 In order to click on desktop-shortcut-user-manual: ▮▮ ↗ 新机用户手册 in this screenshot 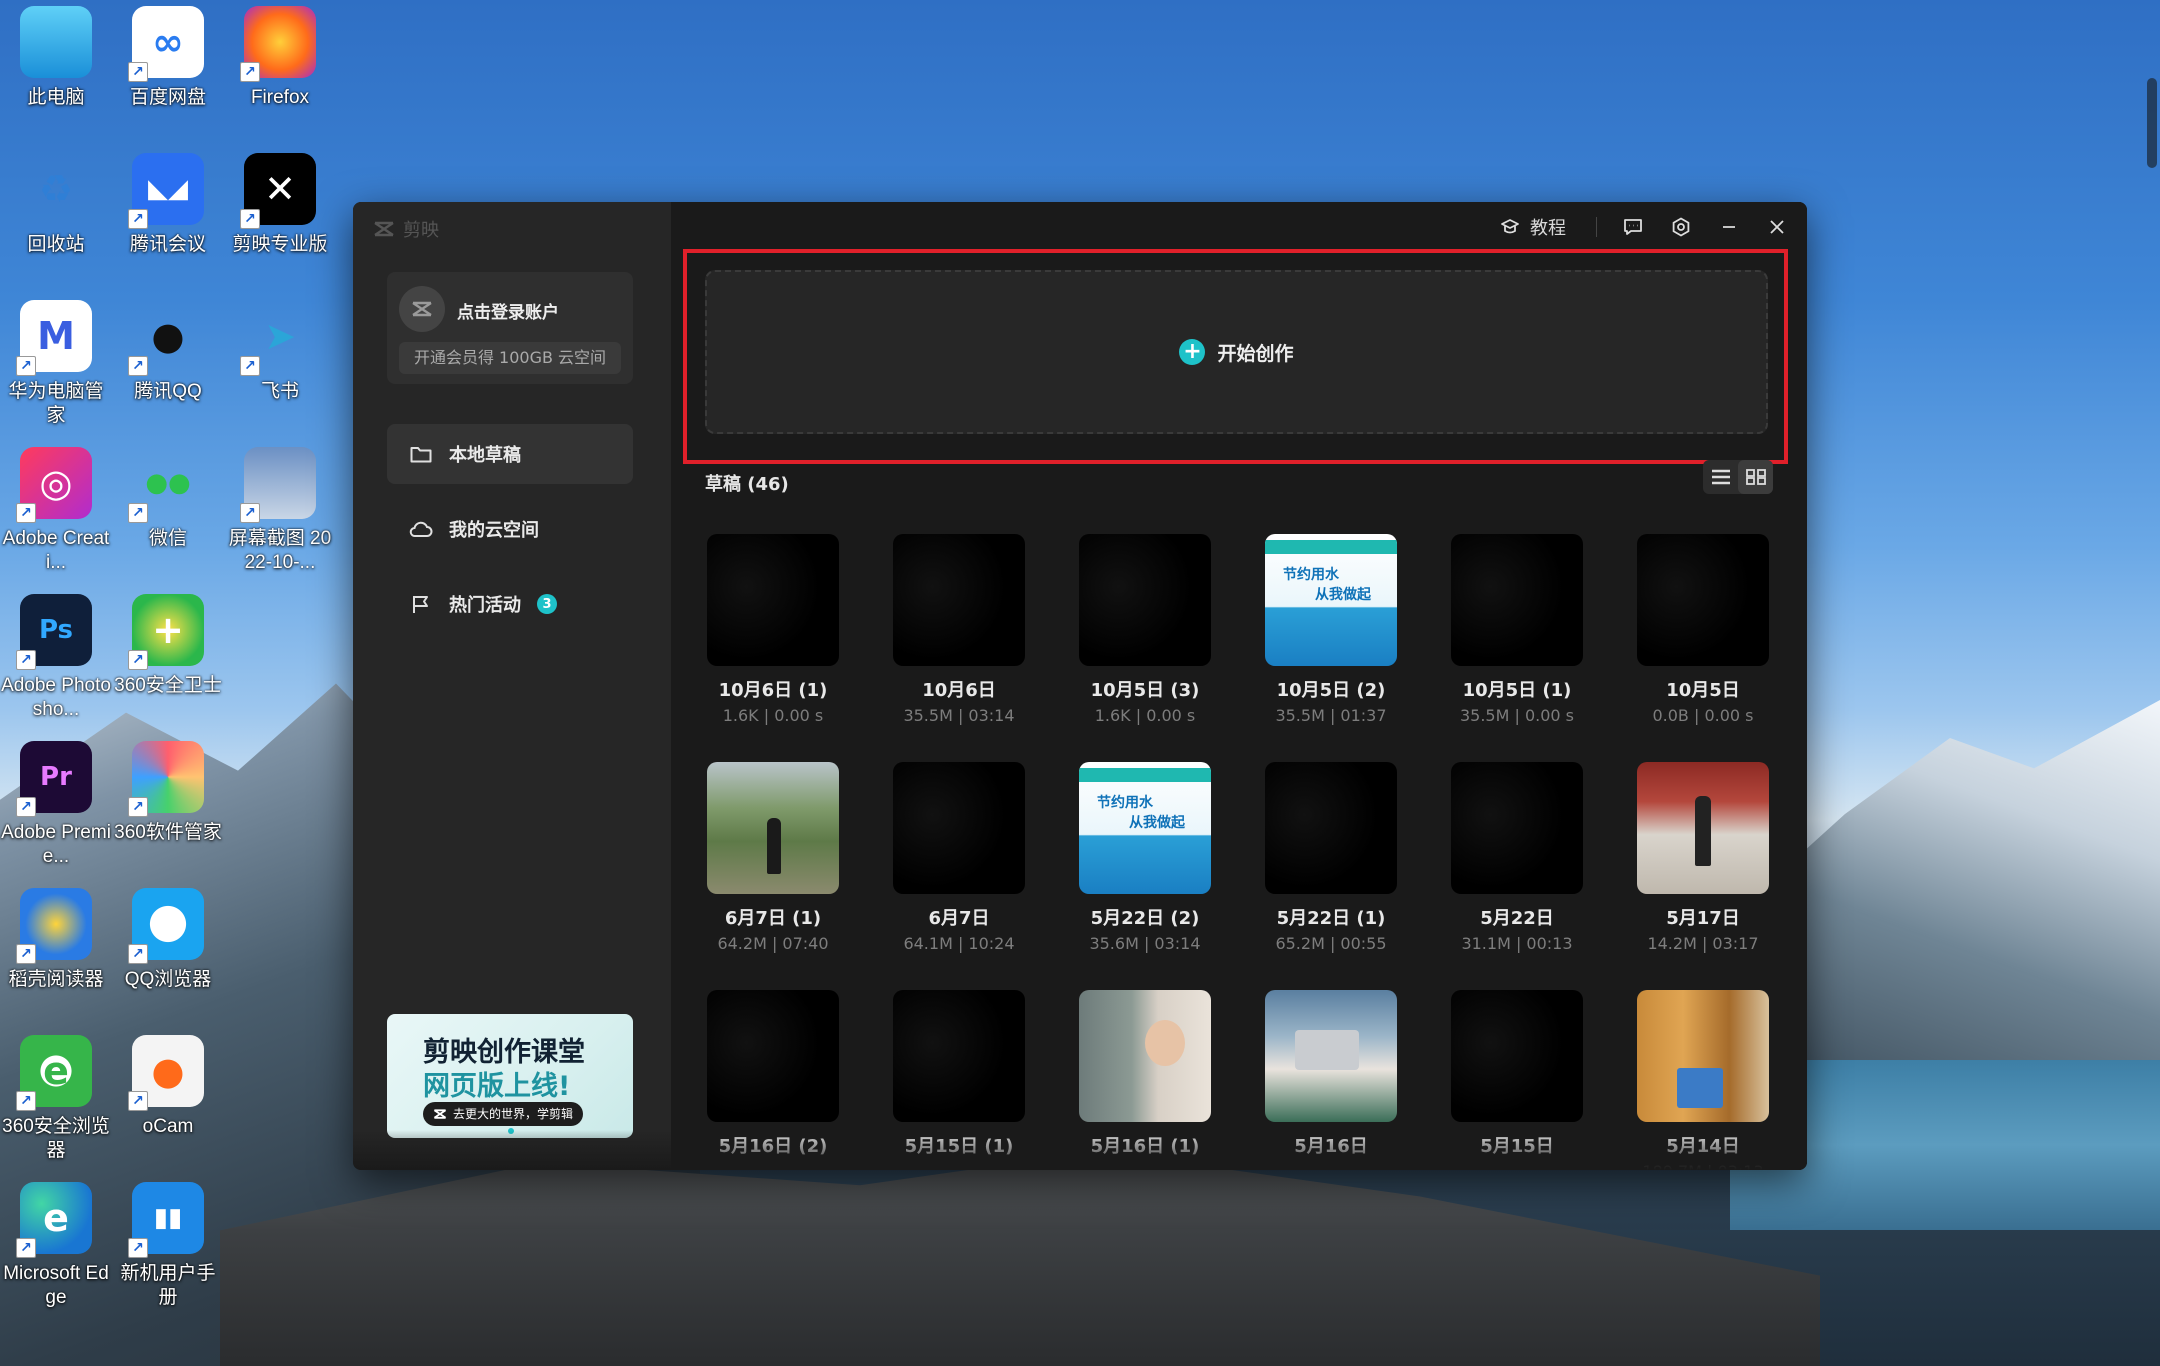, I will do `click(168, 1246)`.